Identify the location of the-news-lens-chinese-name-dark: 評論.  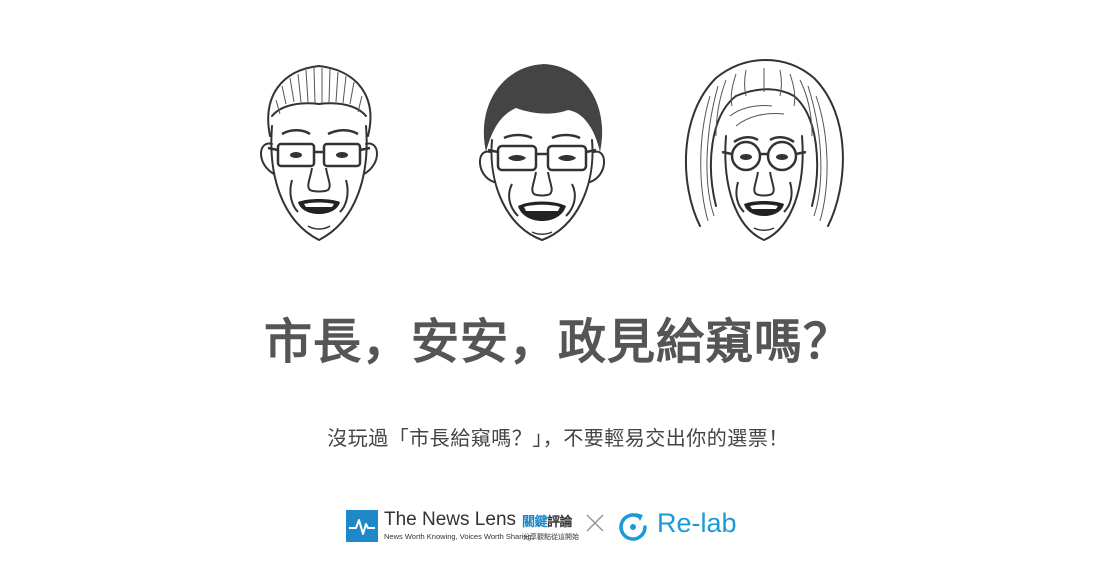
(560, 522).